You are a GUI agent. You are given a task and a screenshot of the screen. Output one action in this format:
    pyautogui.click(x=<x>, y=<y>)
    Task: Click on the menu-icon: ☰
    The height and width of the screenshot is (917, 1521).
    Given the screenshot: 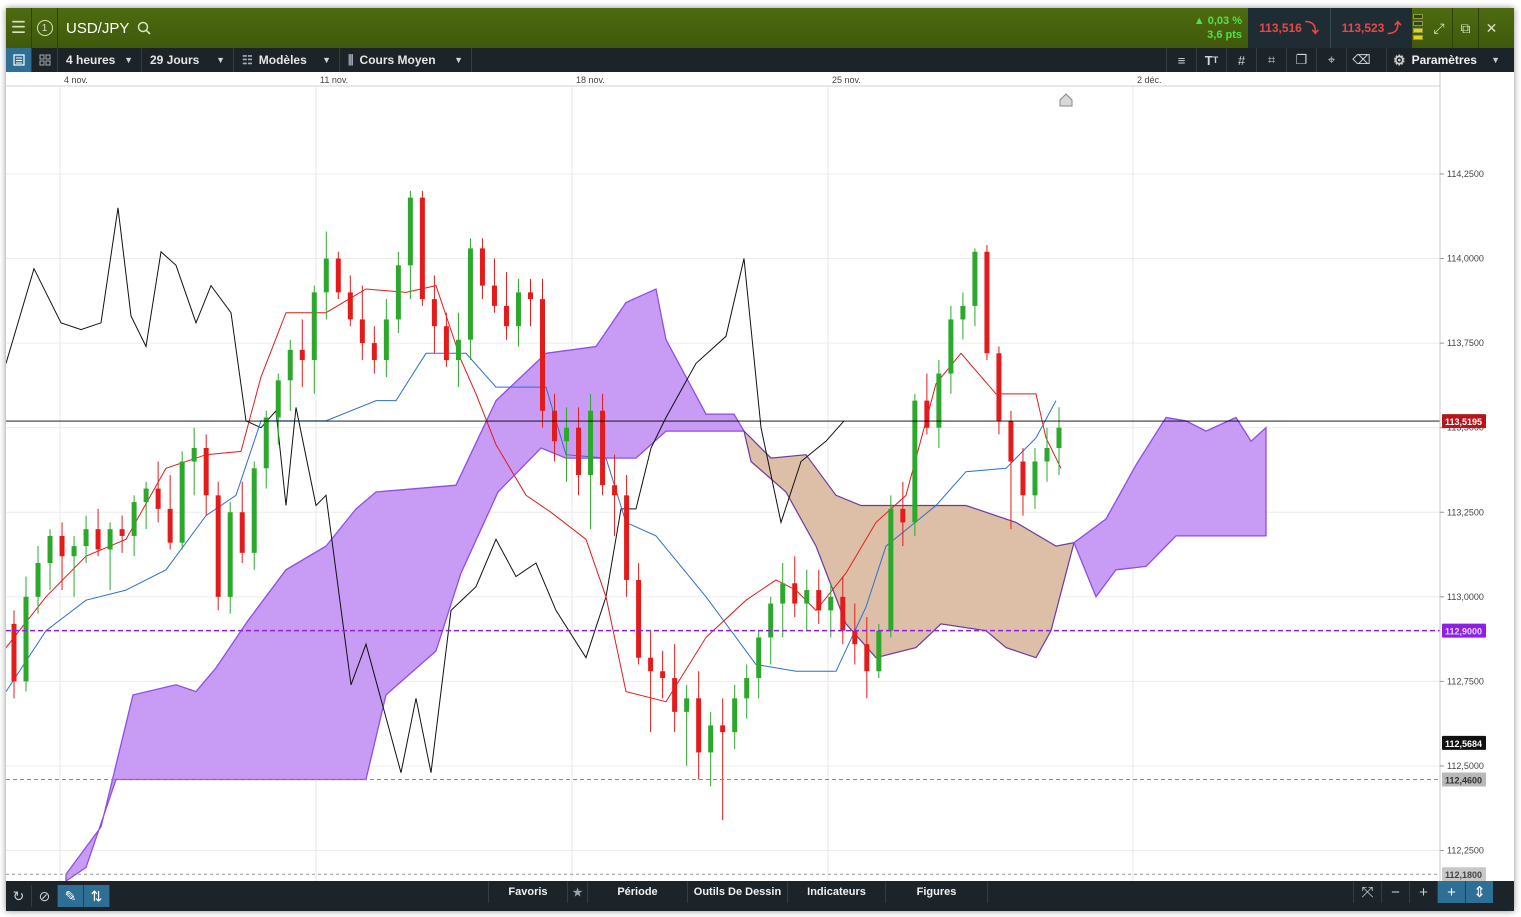 What is the action you would take?
    pyautogui.click(x=19, y=28)
    